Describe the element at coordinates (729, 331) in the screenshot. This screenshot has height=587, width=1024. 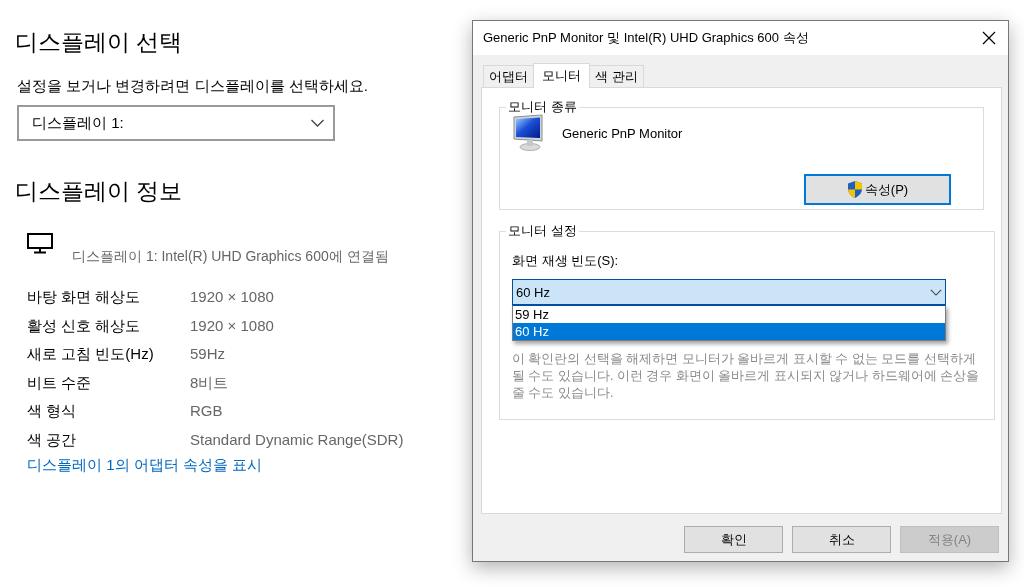
I see `dropdown-option: 60 Hz` at that location.